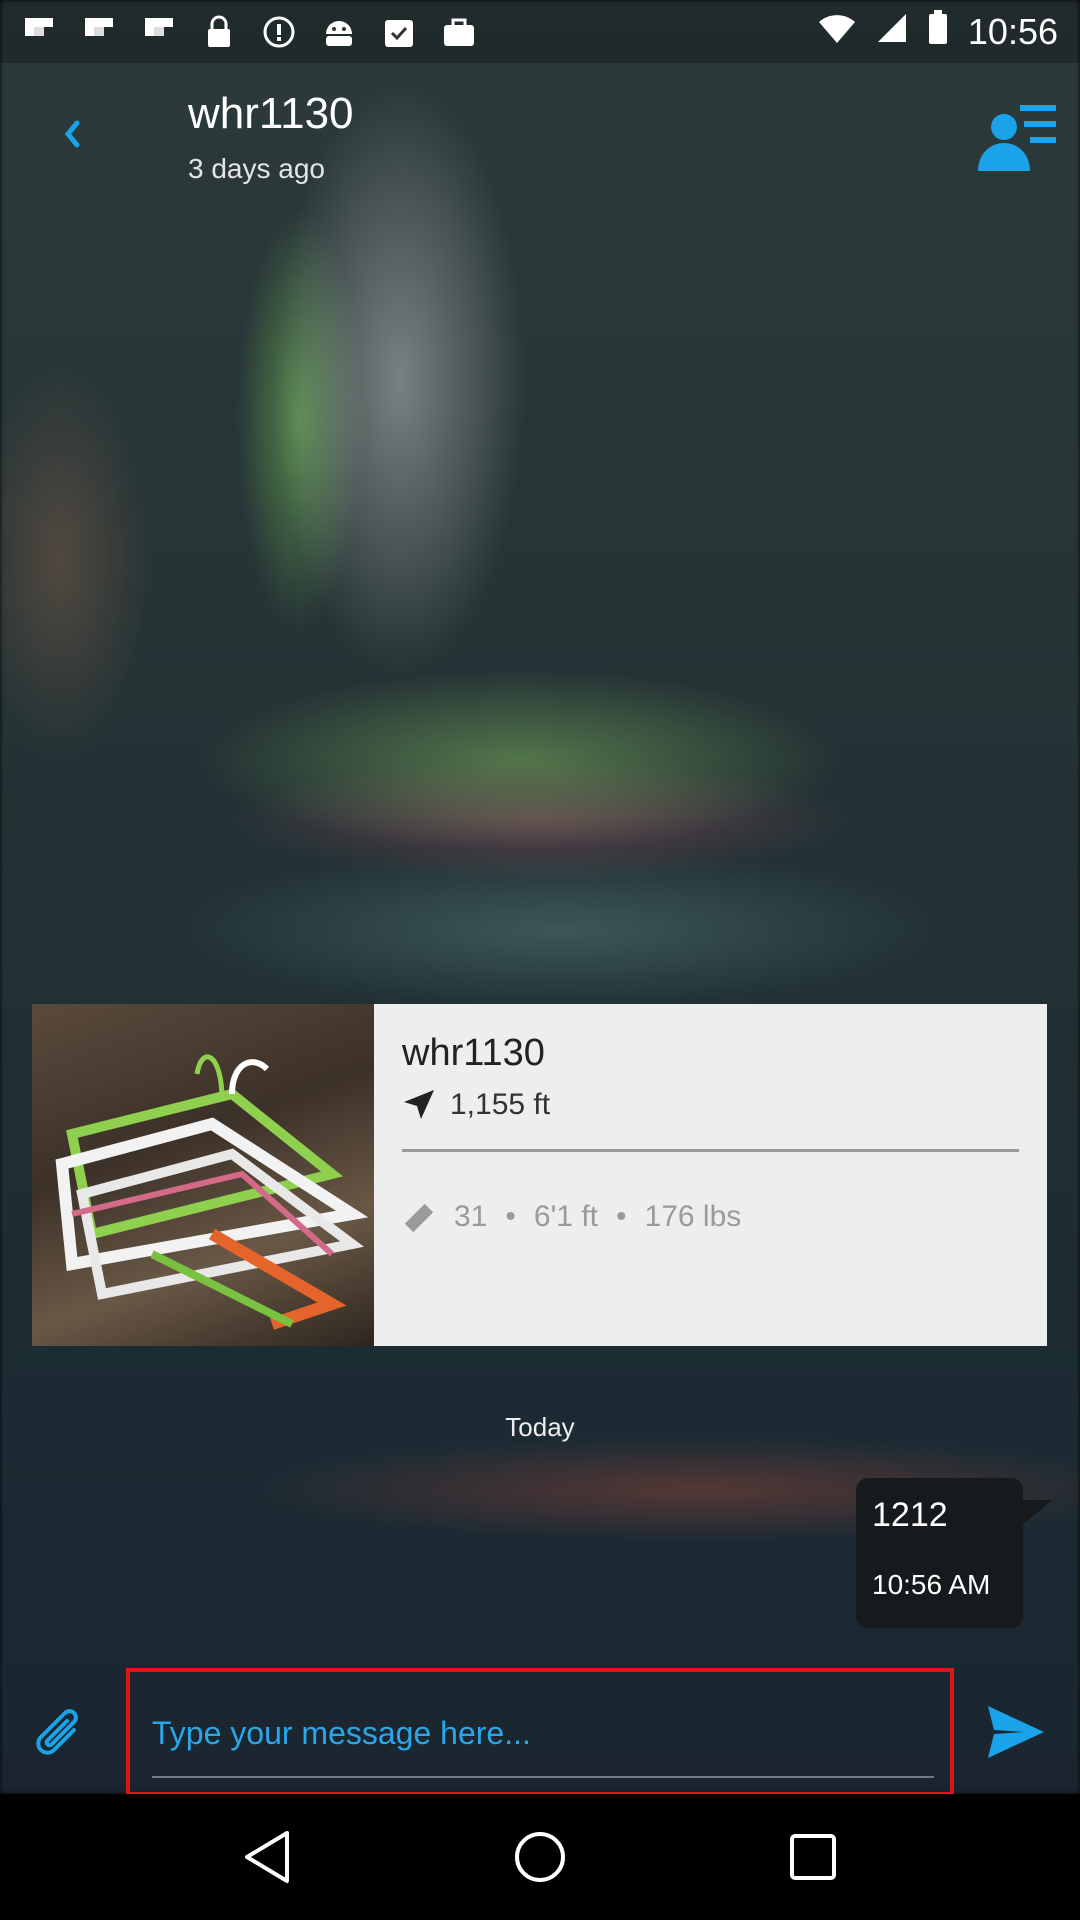  What do you see at coordinates (939, 1553) in the screenshot?
I see `message-bubble: 1212 10:56 AM` at bounding box center [939, 1553].